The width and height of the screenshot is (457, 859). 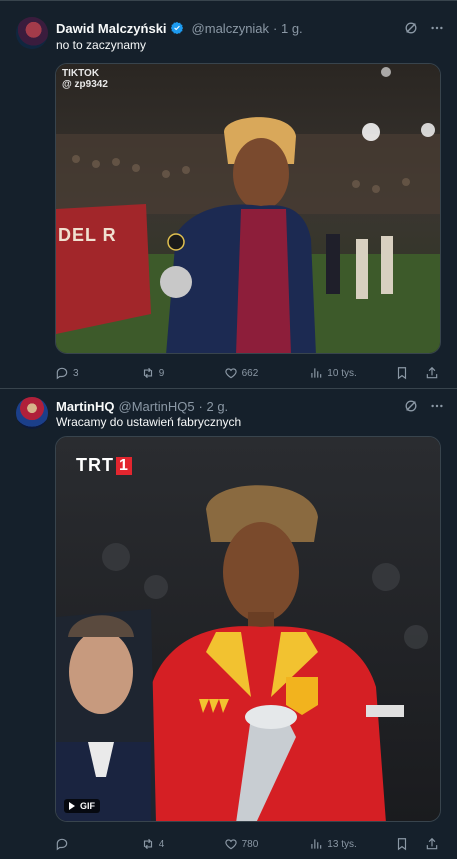 I want to click on tweet-actions: 4 780 13 tys., so click(x=249, y=844).